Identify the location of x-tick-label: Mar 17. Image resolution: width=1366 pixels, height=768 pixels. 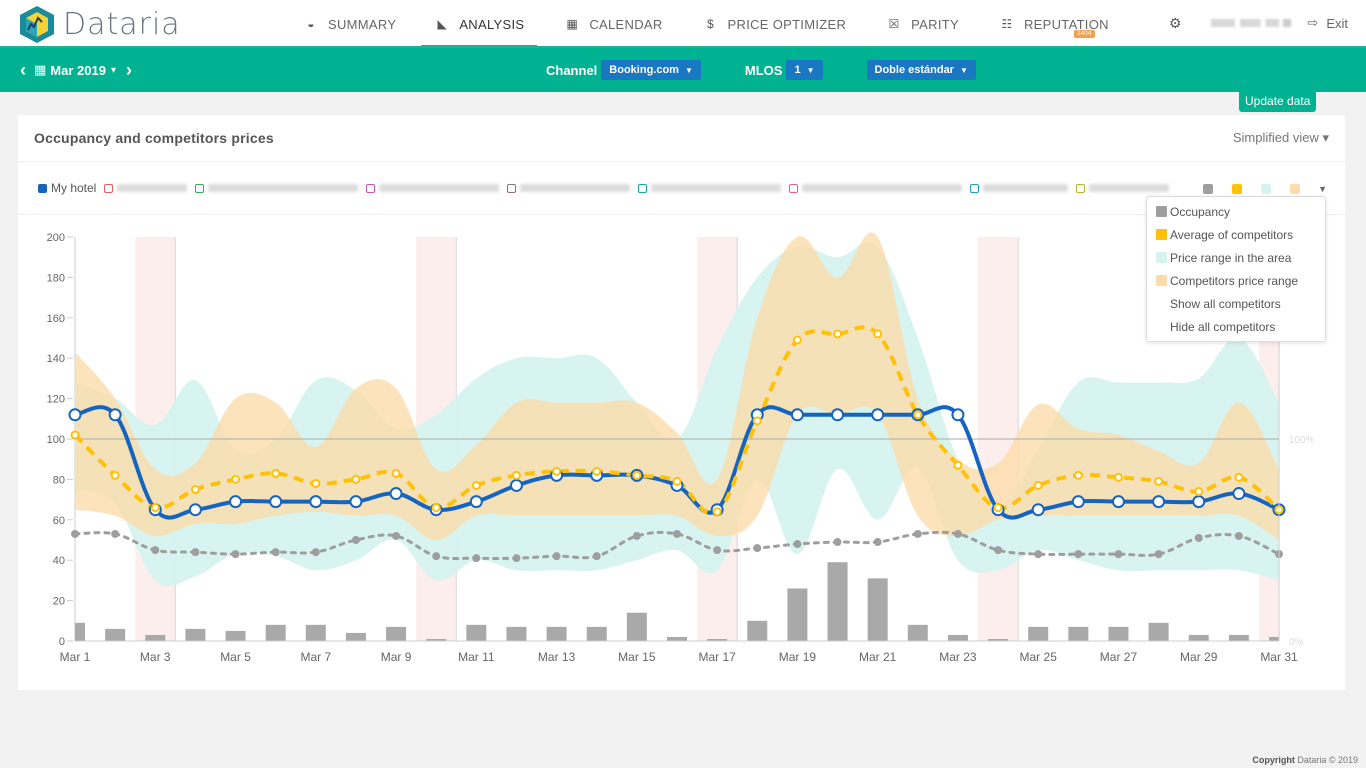
(717, 657).